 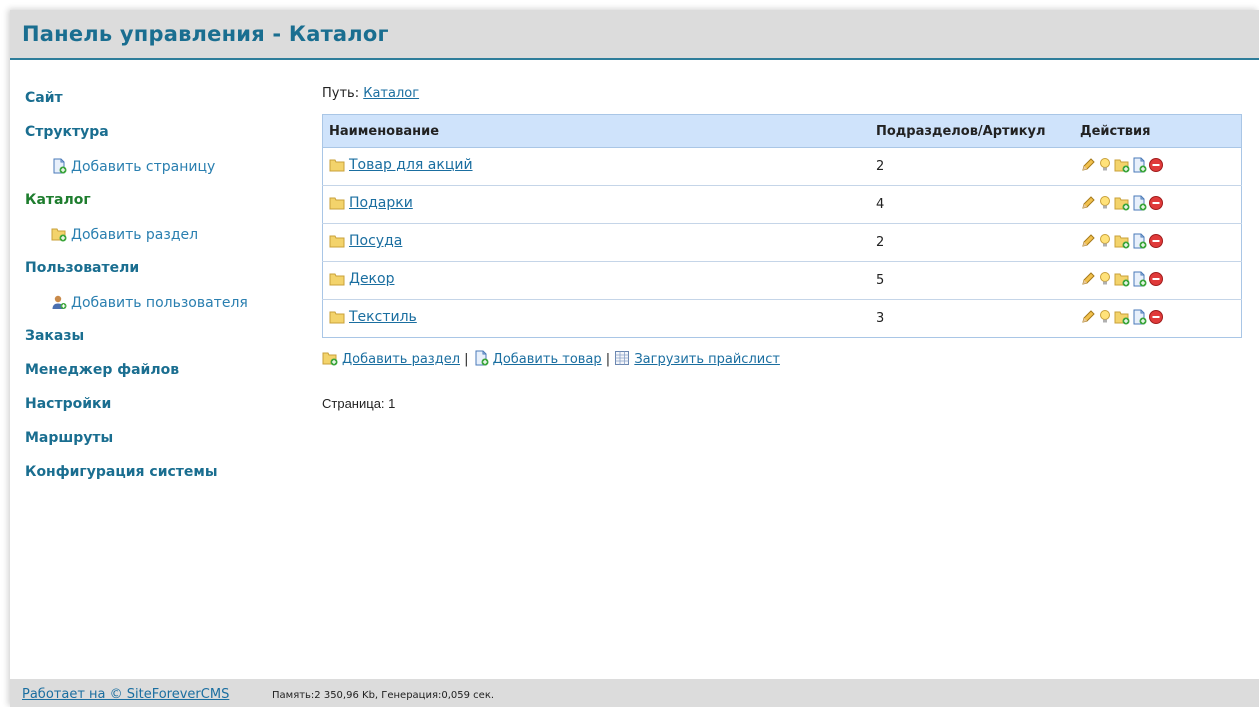 What do you see at coordinates (165, 447) in the screenshot?
I see `sidebar-item-routes: Маршруты` at bounding box center [165, 447].